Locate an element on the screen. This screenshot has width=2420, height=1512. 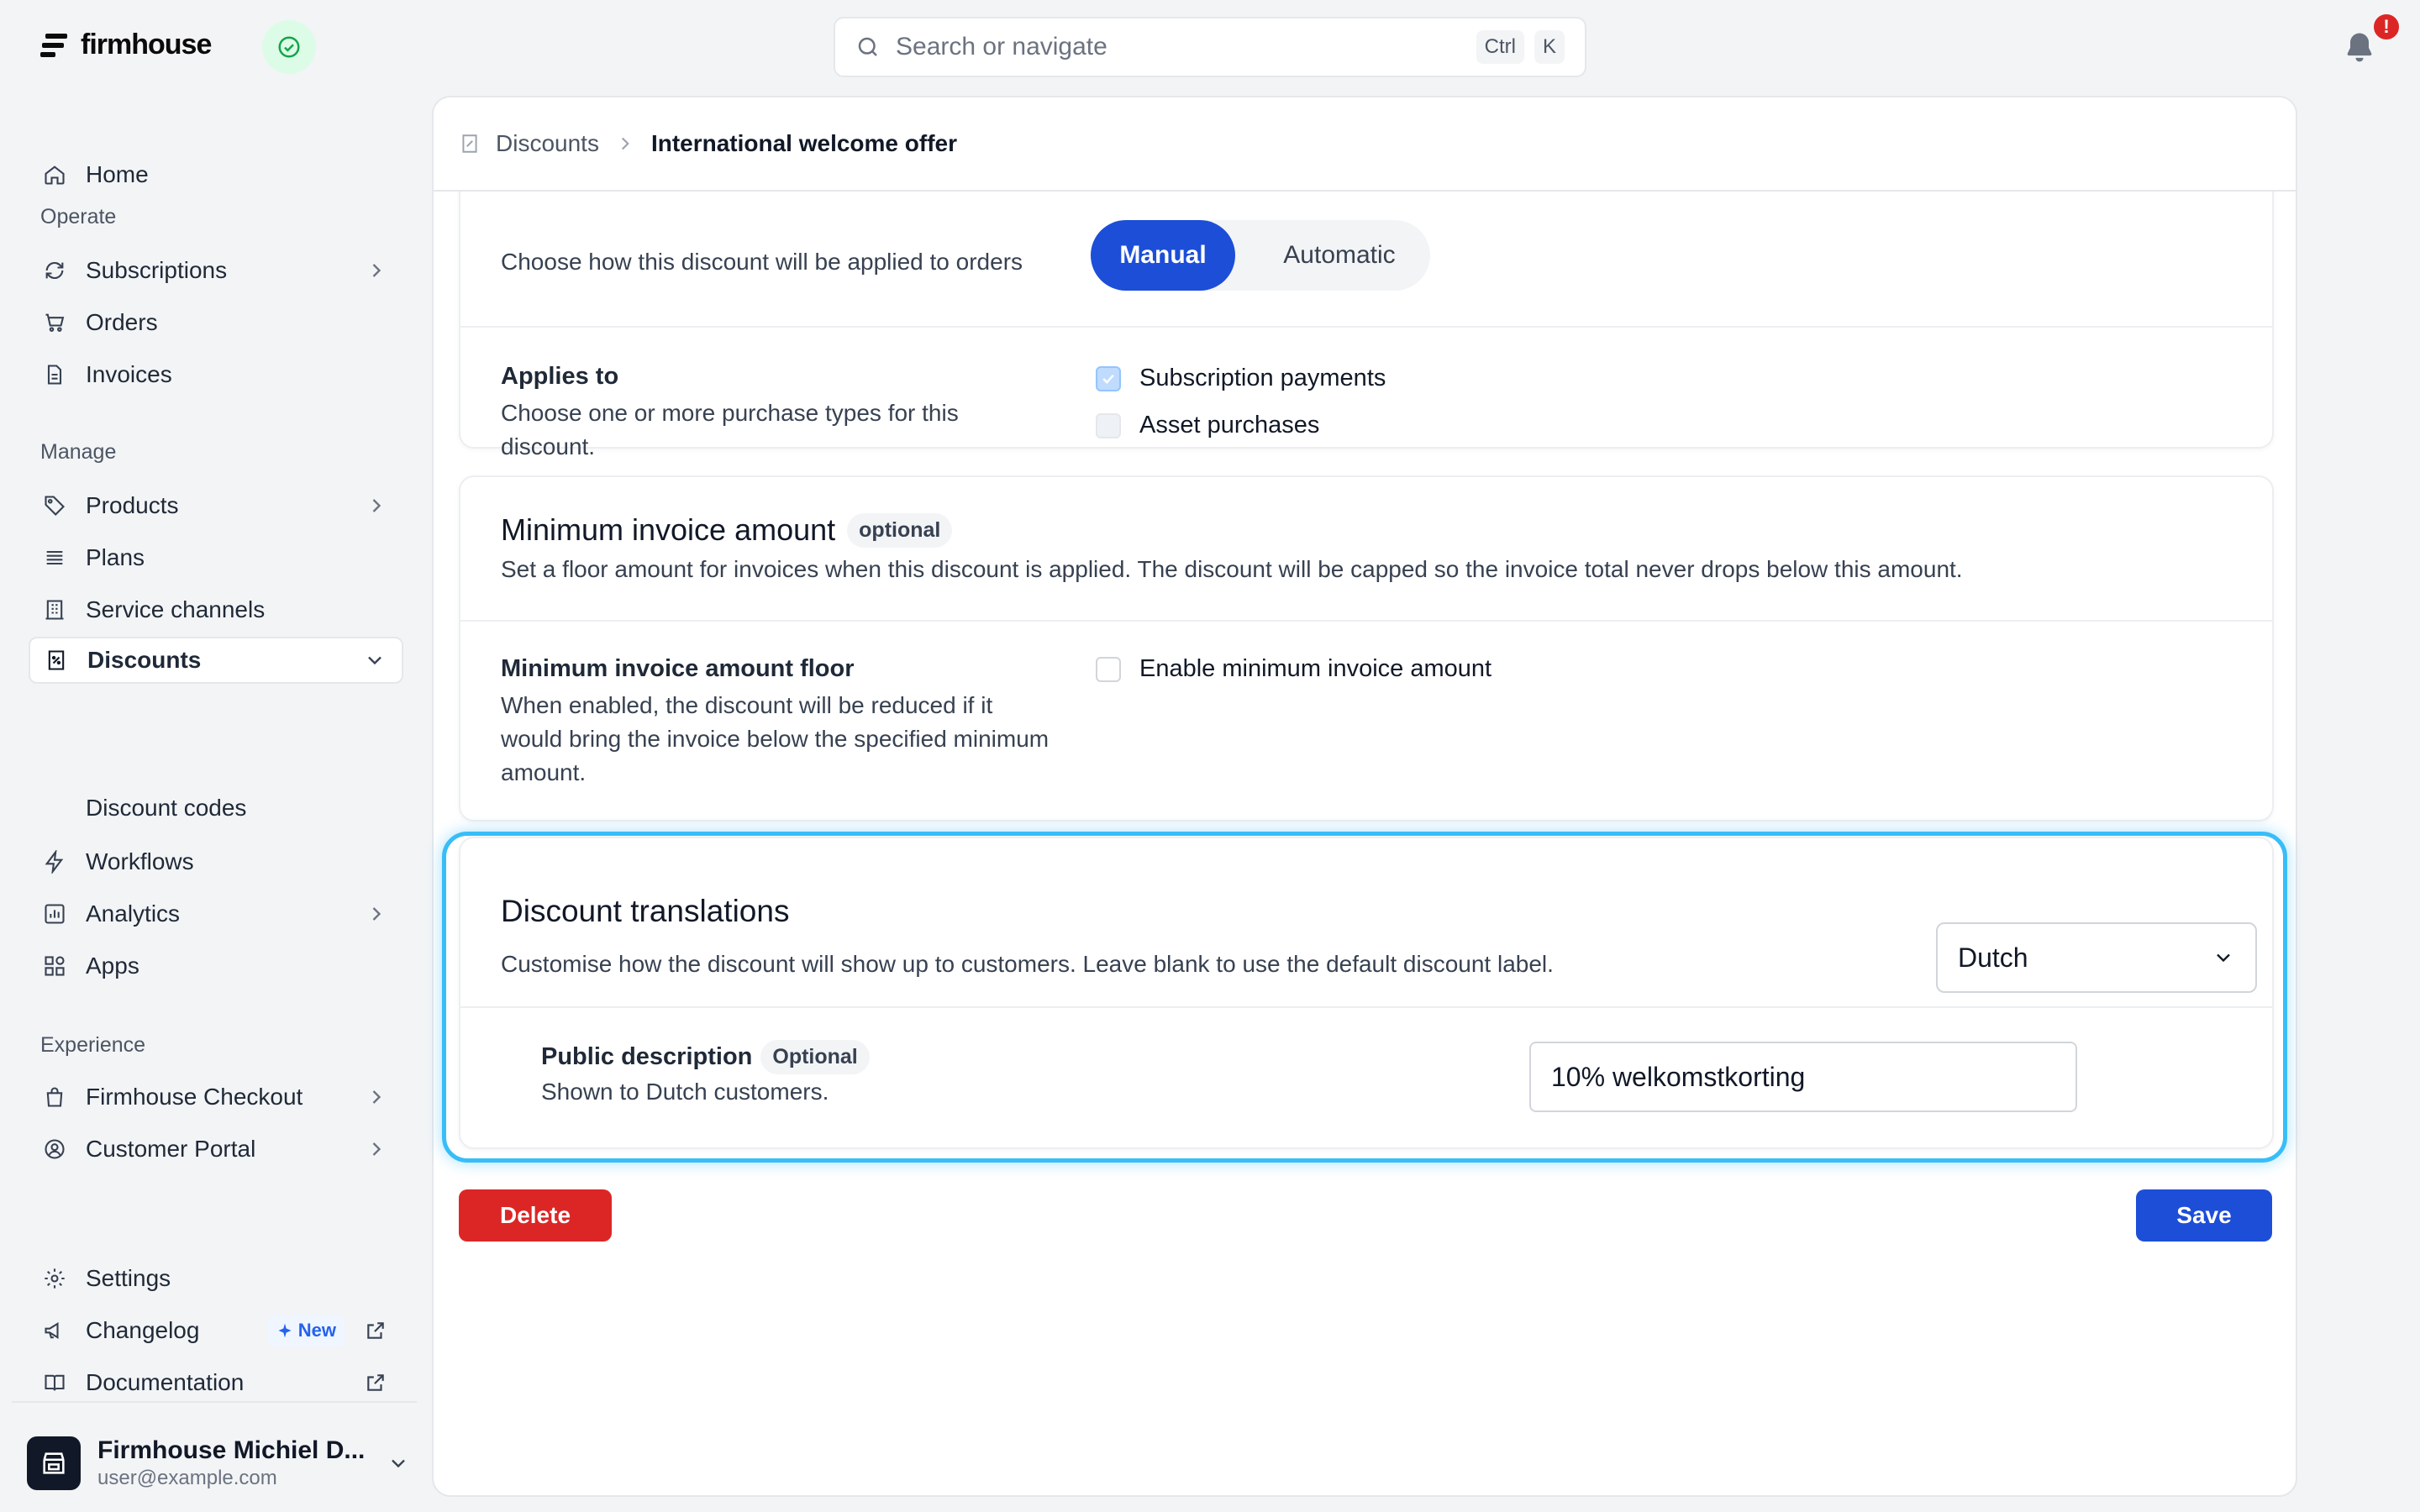
chart-icon is located at coordinates (54, 914).